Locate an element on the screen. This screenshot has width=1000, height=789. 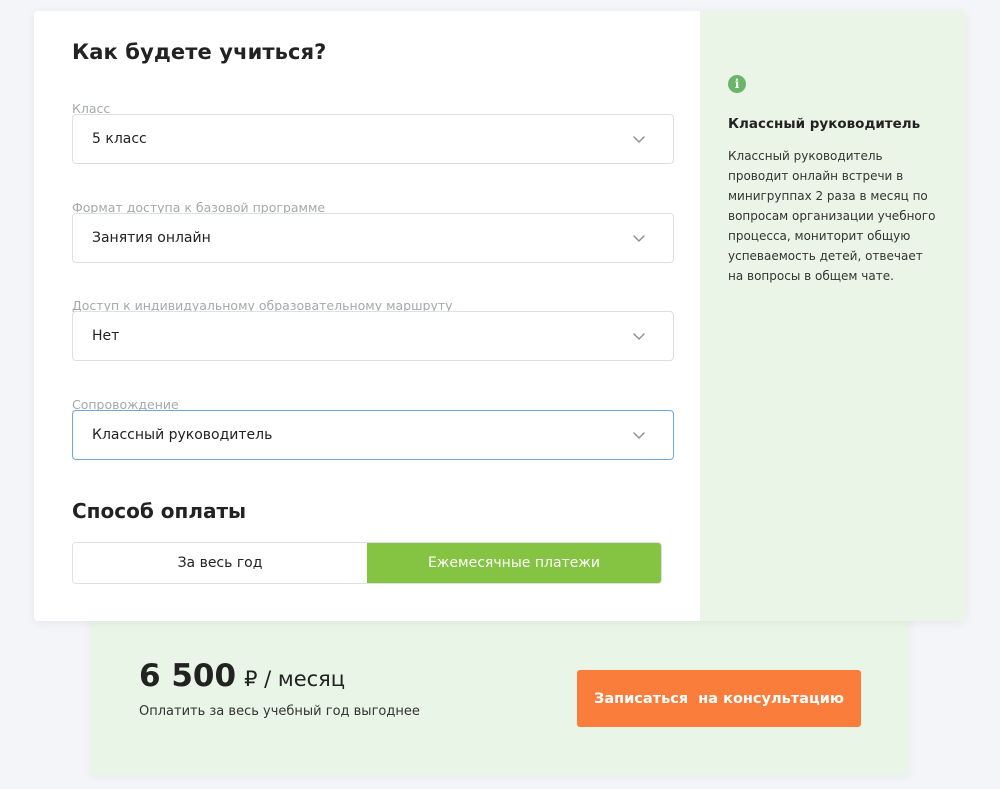
support-select-value: Классный руководитель is located at coordinates (182, 435).